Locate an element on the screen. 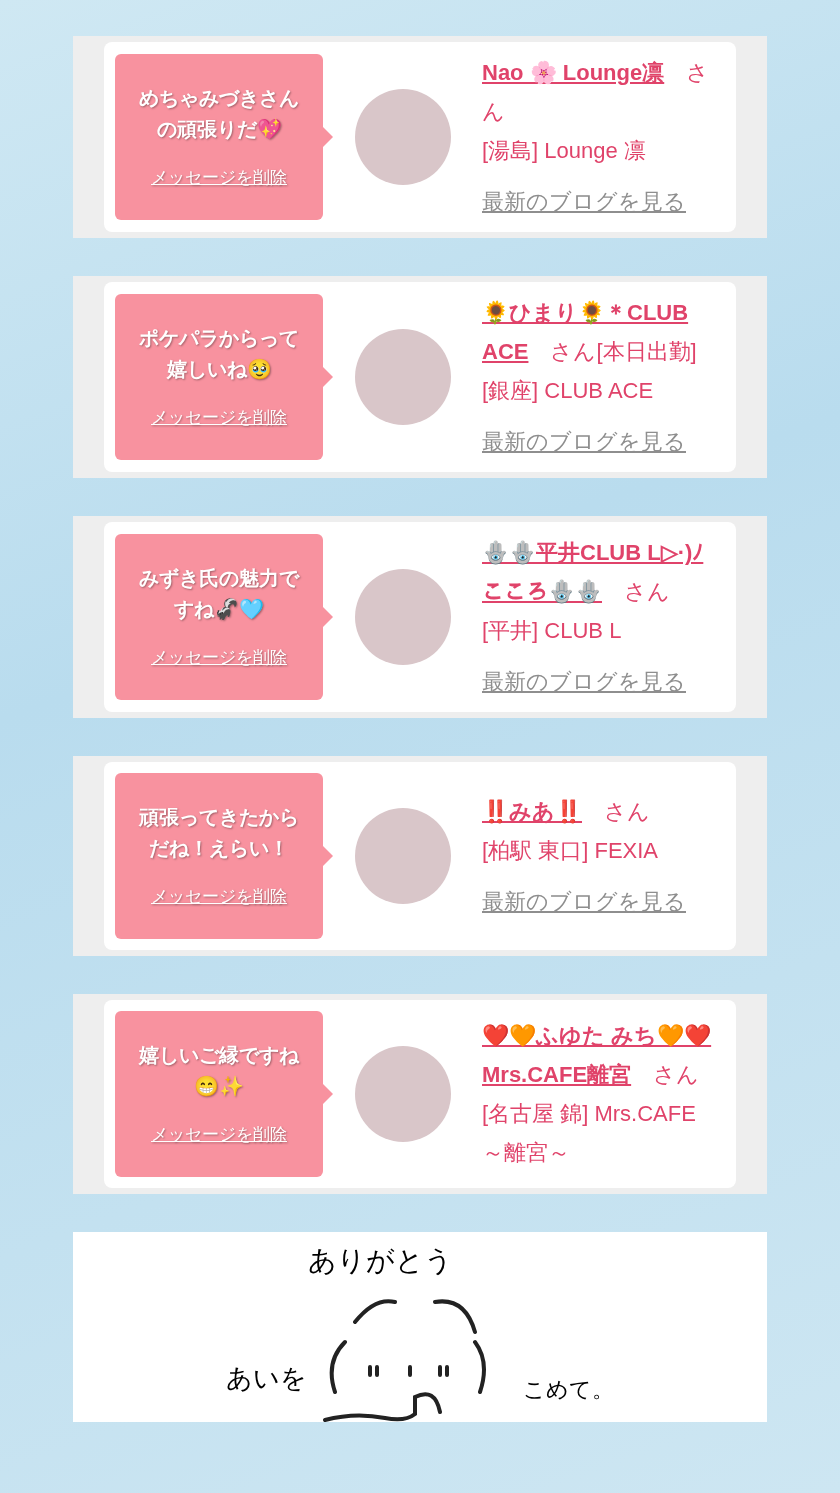 The image size is (840, 1493). note-text: ありがとう is located at coordinates (380, 1261).